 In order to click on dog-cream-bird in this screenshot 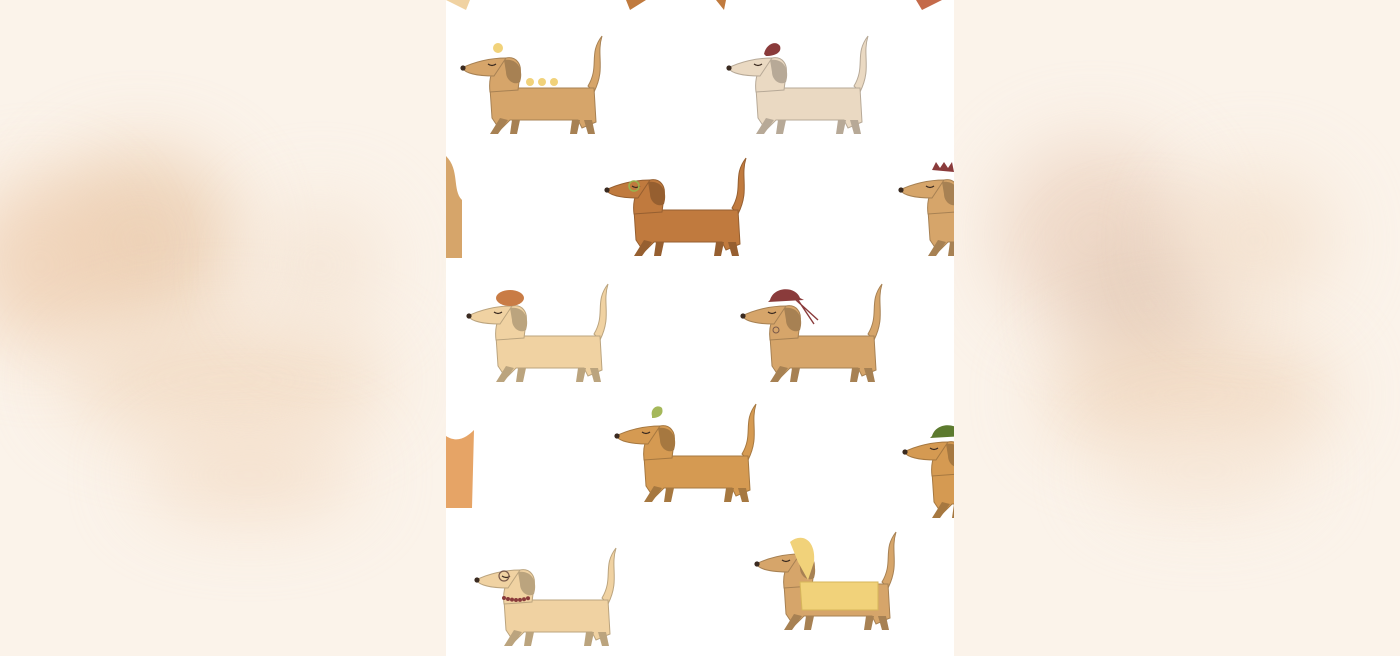, I will do `click(797, 84)`.